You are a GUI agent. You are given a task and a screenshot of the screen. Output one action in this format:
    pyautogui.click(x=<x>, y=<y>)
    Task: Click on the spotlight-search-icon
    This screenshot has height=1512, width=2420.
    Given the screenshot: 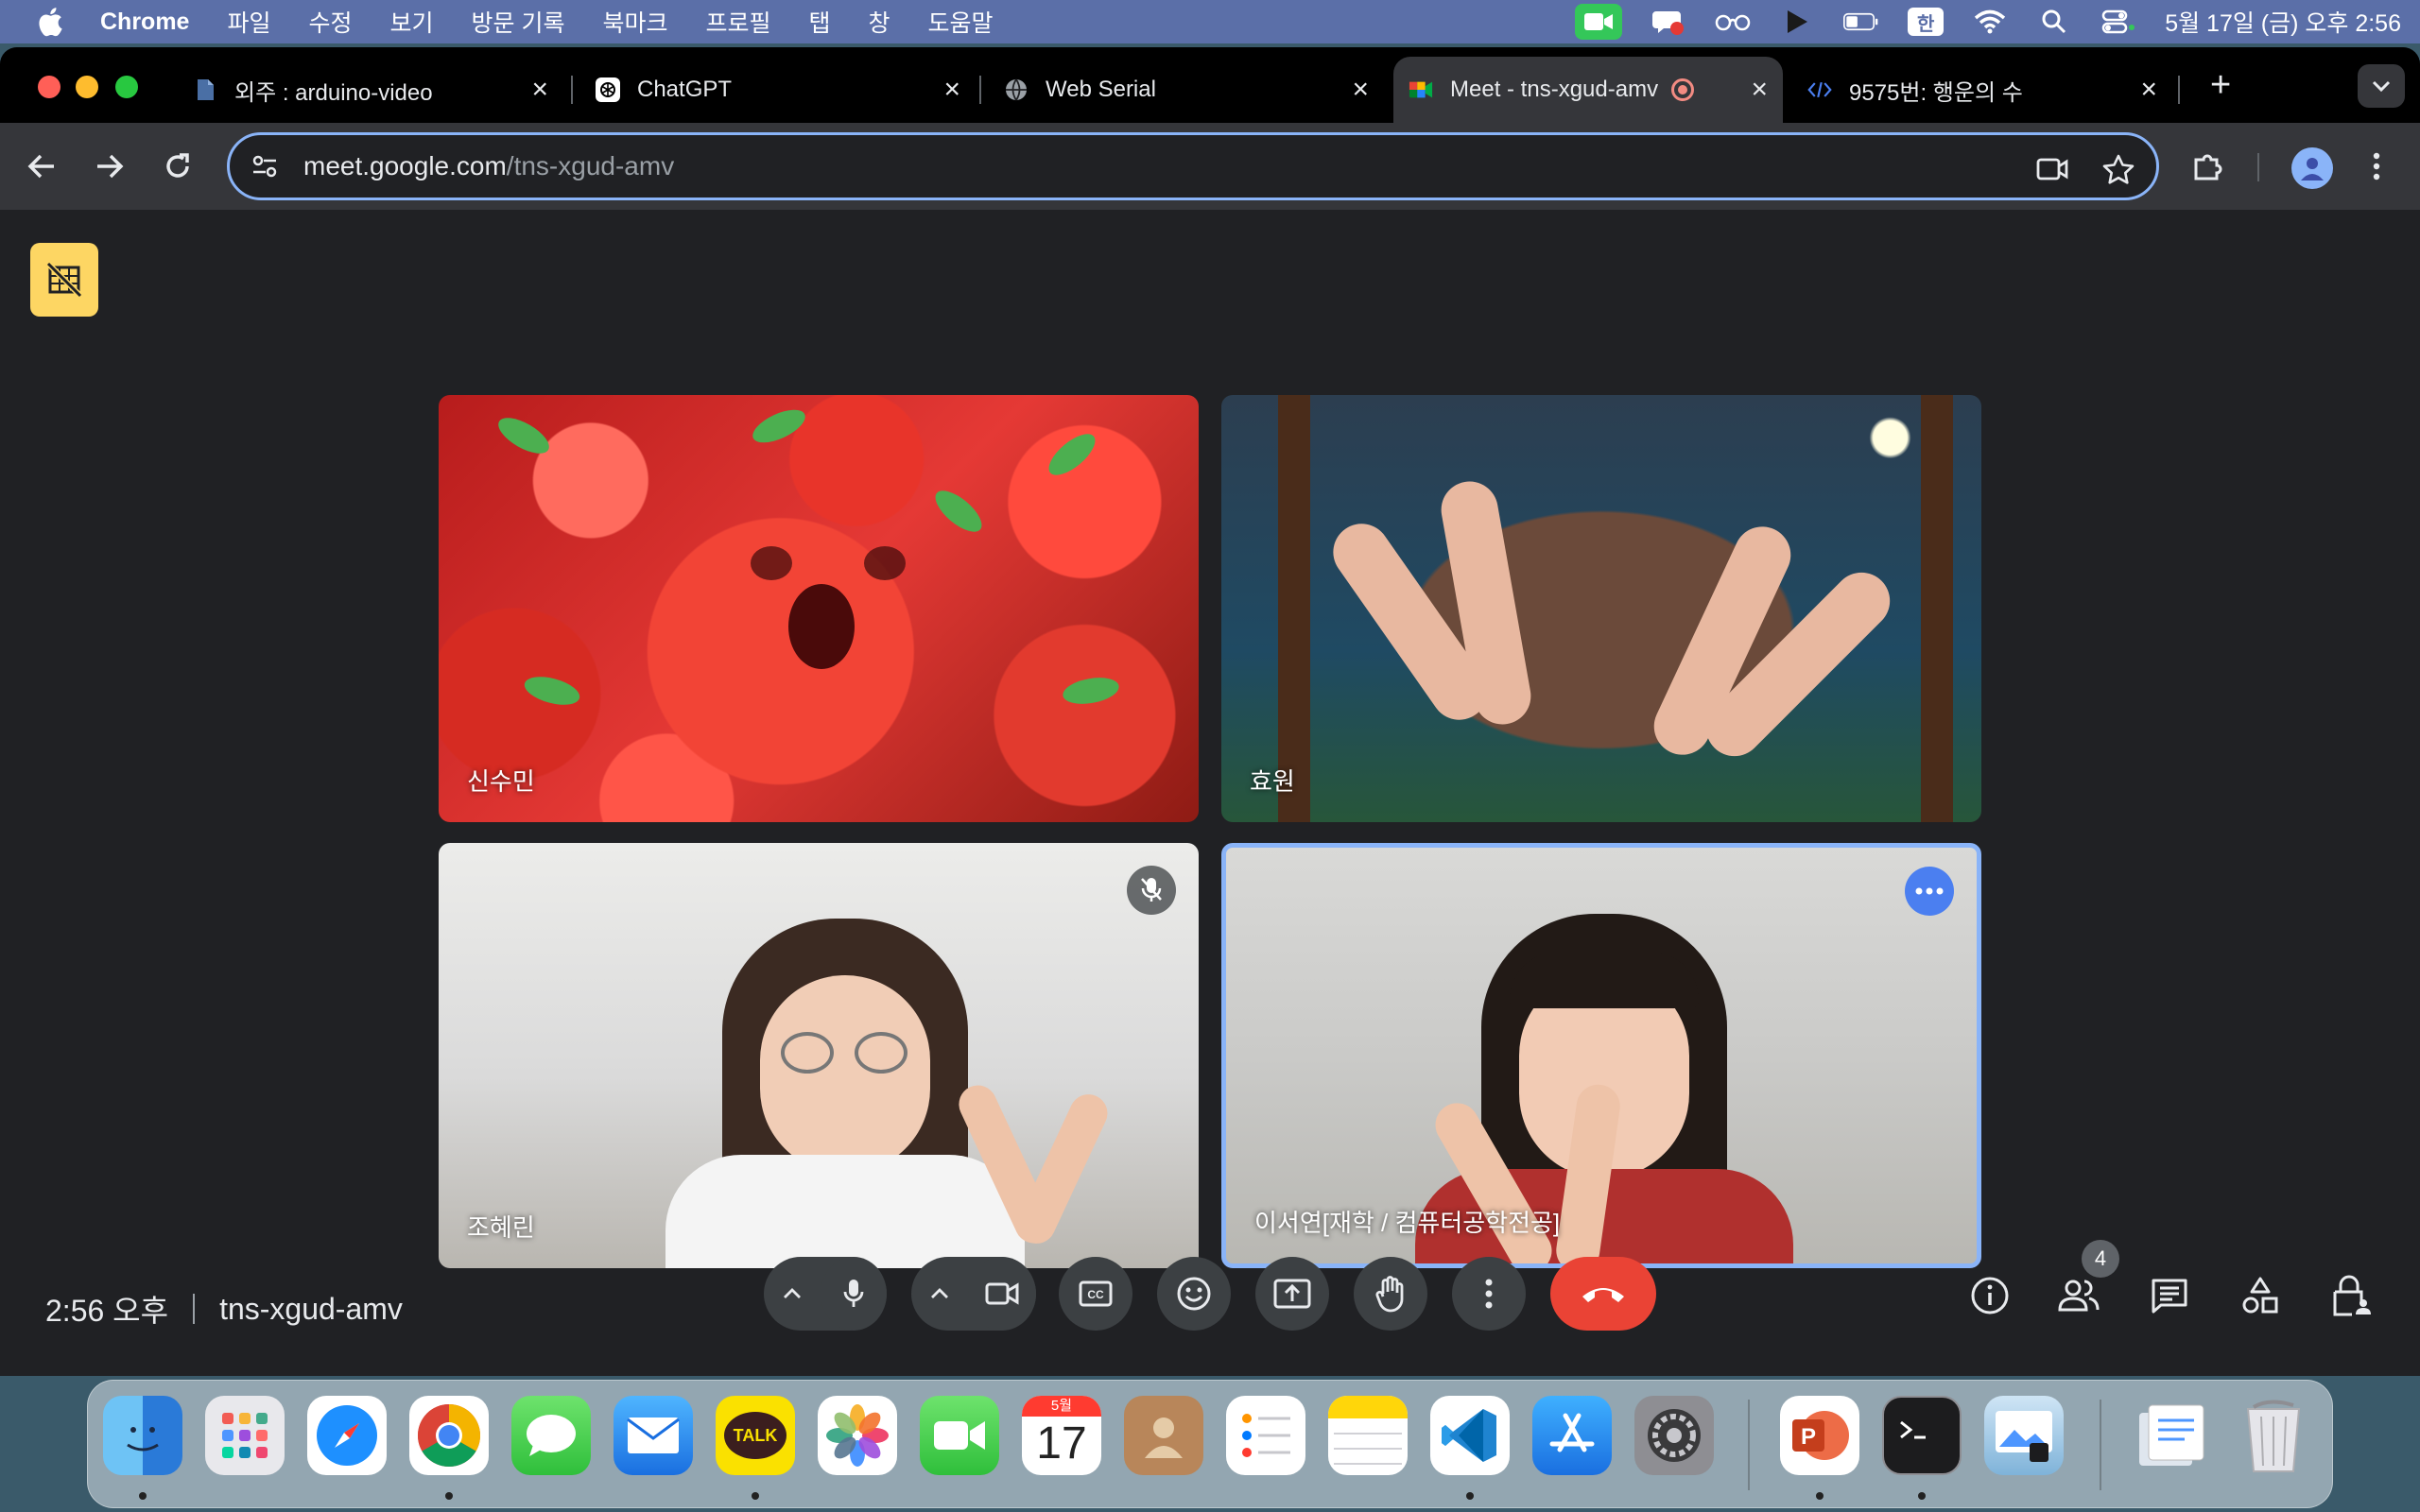 What is the action you would take?
    pyautogui.click(x=2054, y=22)
    